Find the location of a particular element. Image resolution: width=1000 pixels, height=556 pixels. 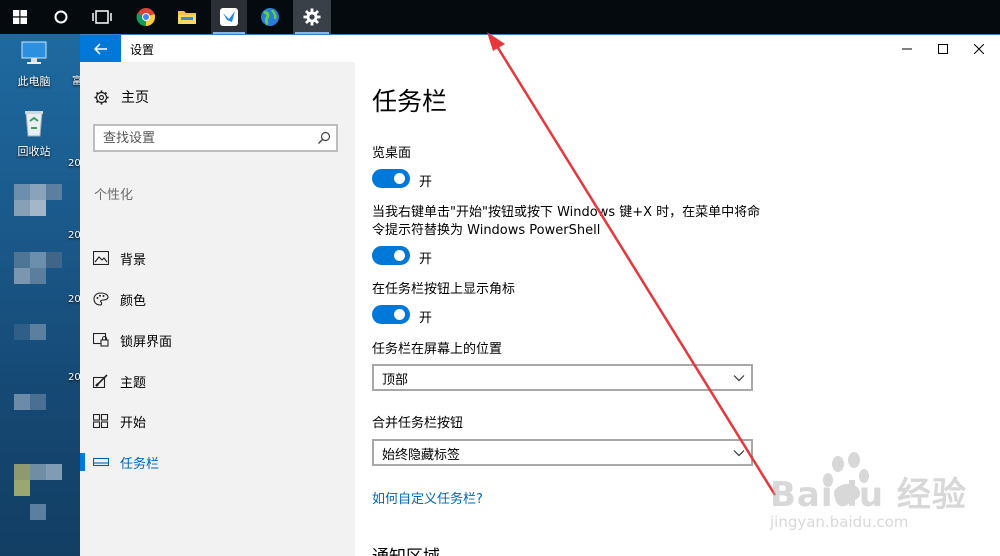

setting-badges-label: 在任务栏按钮上显示角标 is located at coordinates (444, 289).